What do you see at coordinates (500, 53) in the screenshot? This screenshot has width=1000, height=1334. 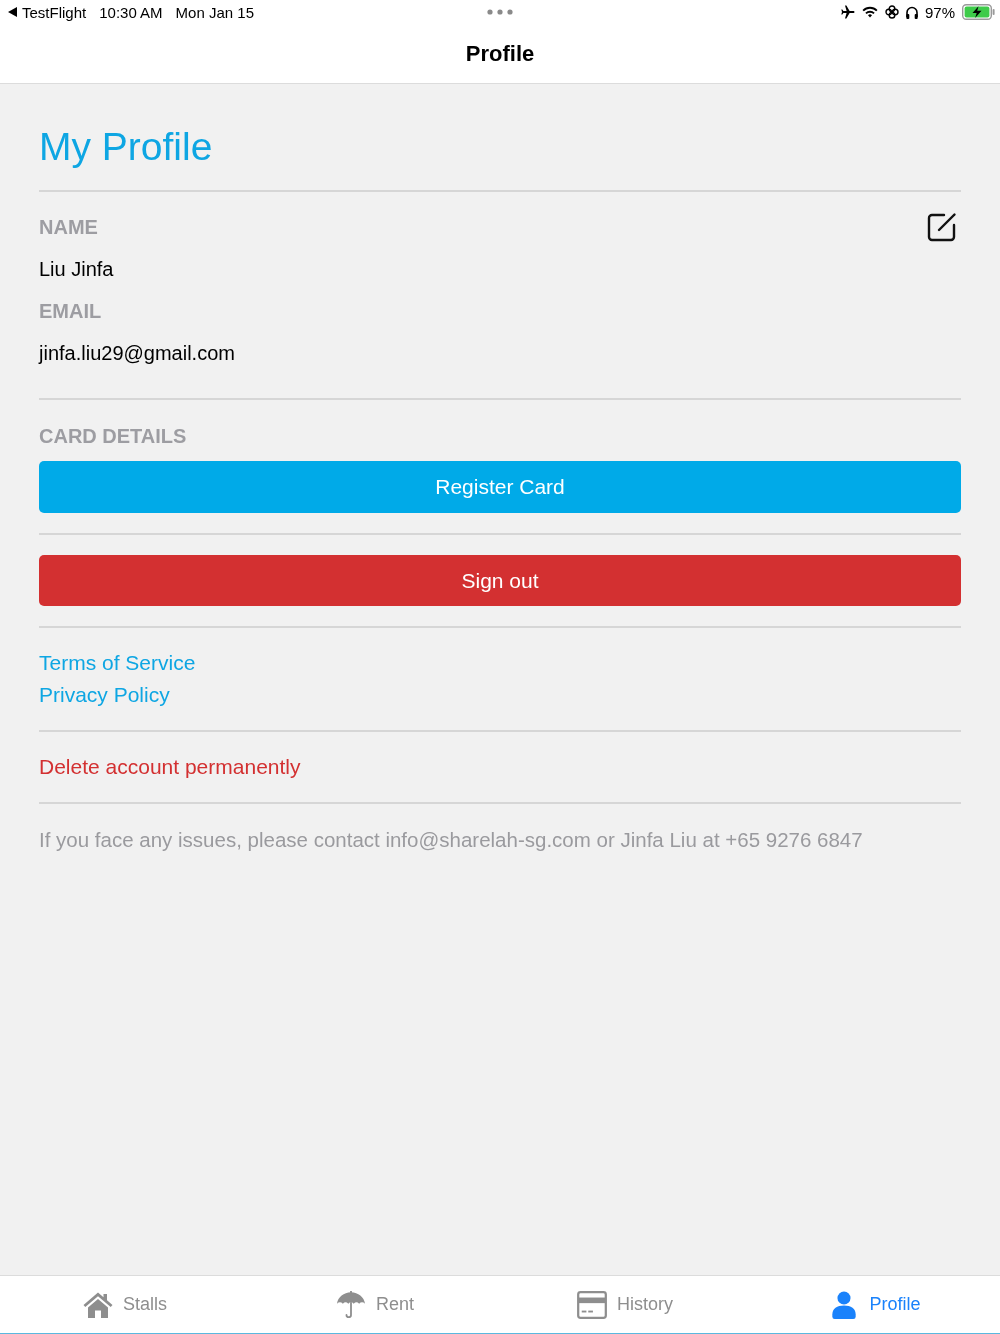 I see `screen-title: Profile` at bounding box center [500, 53].